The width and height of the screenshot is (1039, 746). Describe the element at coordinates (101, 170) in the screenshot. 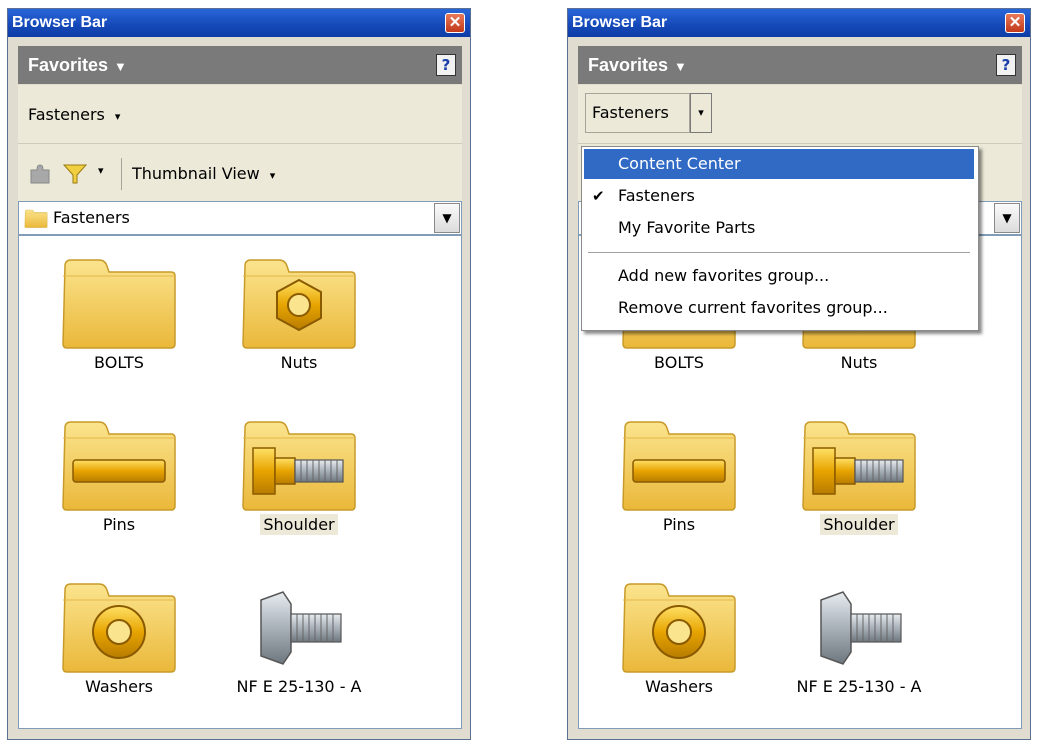

I see `filter-dropdown-icon: ▾` at that location.